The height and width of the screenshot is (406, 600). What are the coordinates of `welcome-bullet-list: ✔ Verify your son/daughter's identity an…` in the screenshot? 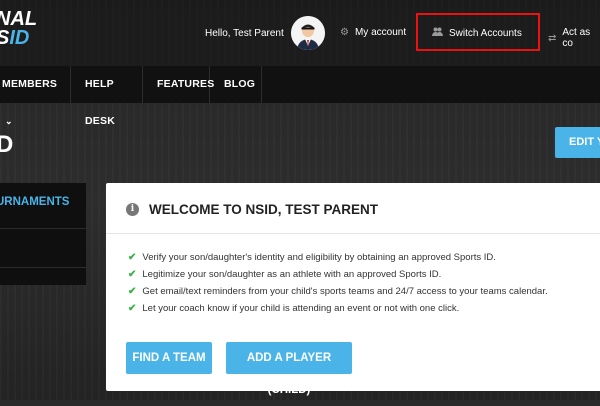 It's located at (338, 283).